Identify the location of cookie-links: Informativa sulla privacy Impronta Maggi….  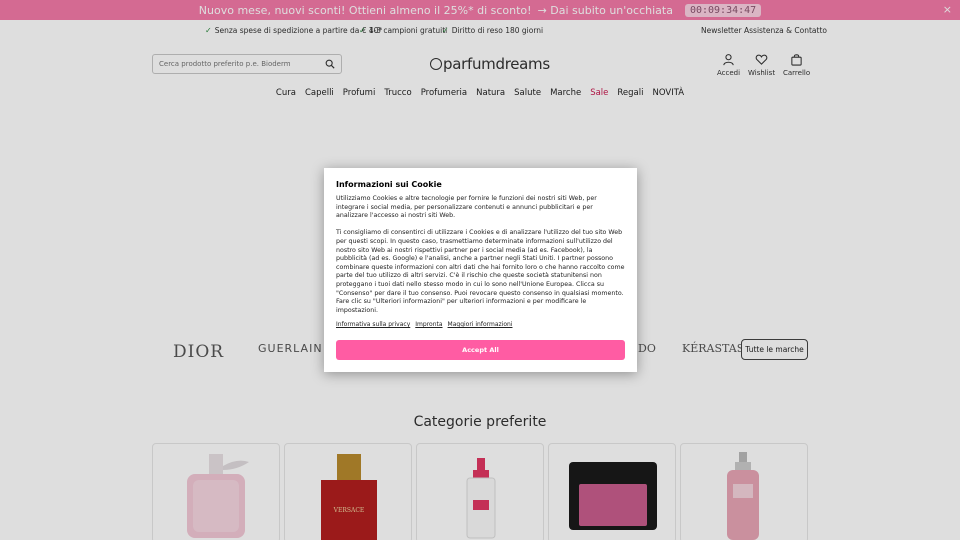
(424, 324).